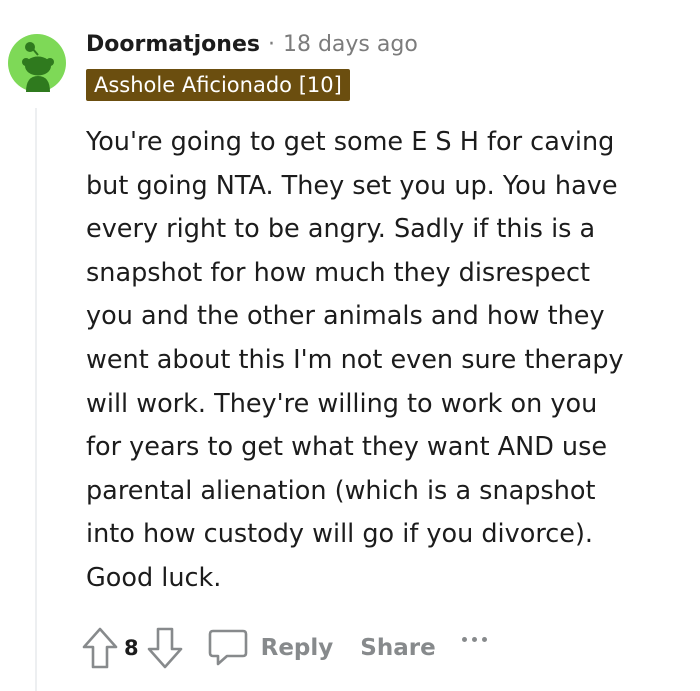 The image size is (700, 691). I want to click on comment-text-line: for years to get what they want AND use, so click(347, 447).